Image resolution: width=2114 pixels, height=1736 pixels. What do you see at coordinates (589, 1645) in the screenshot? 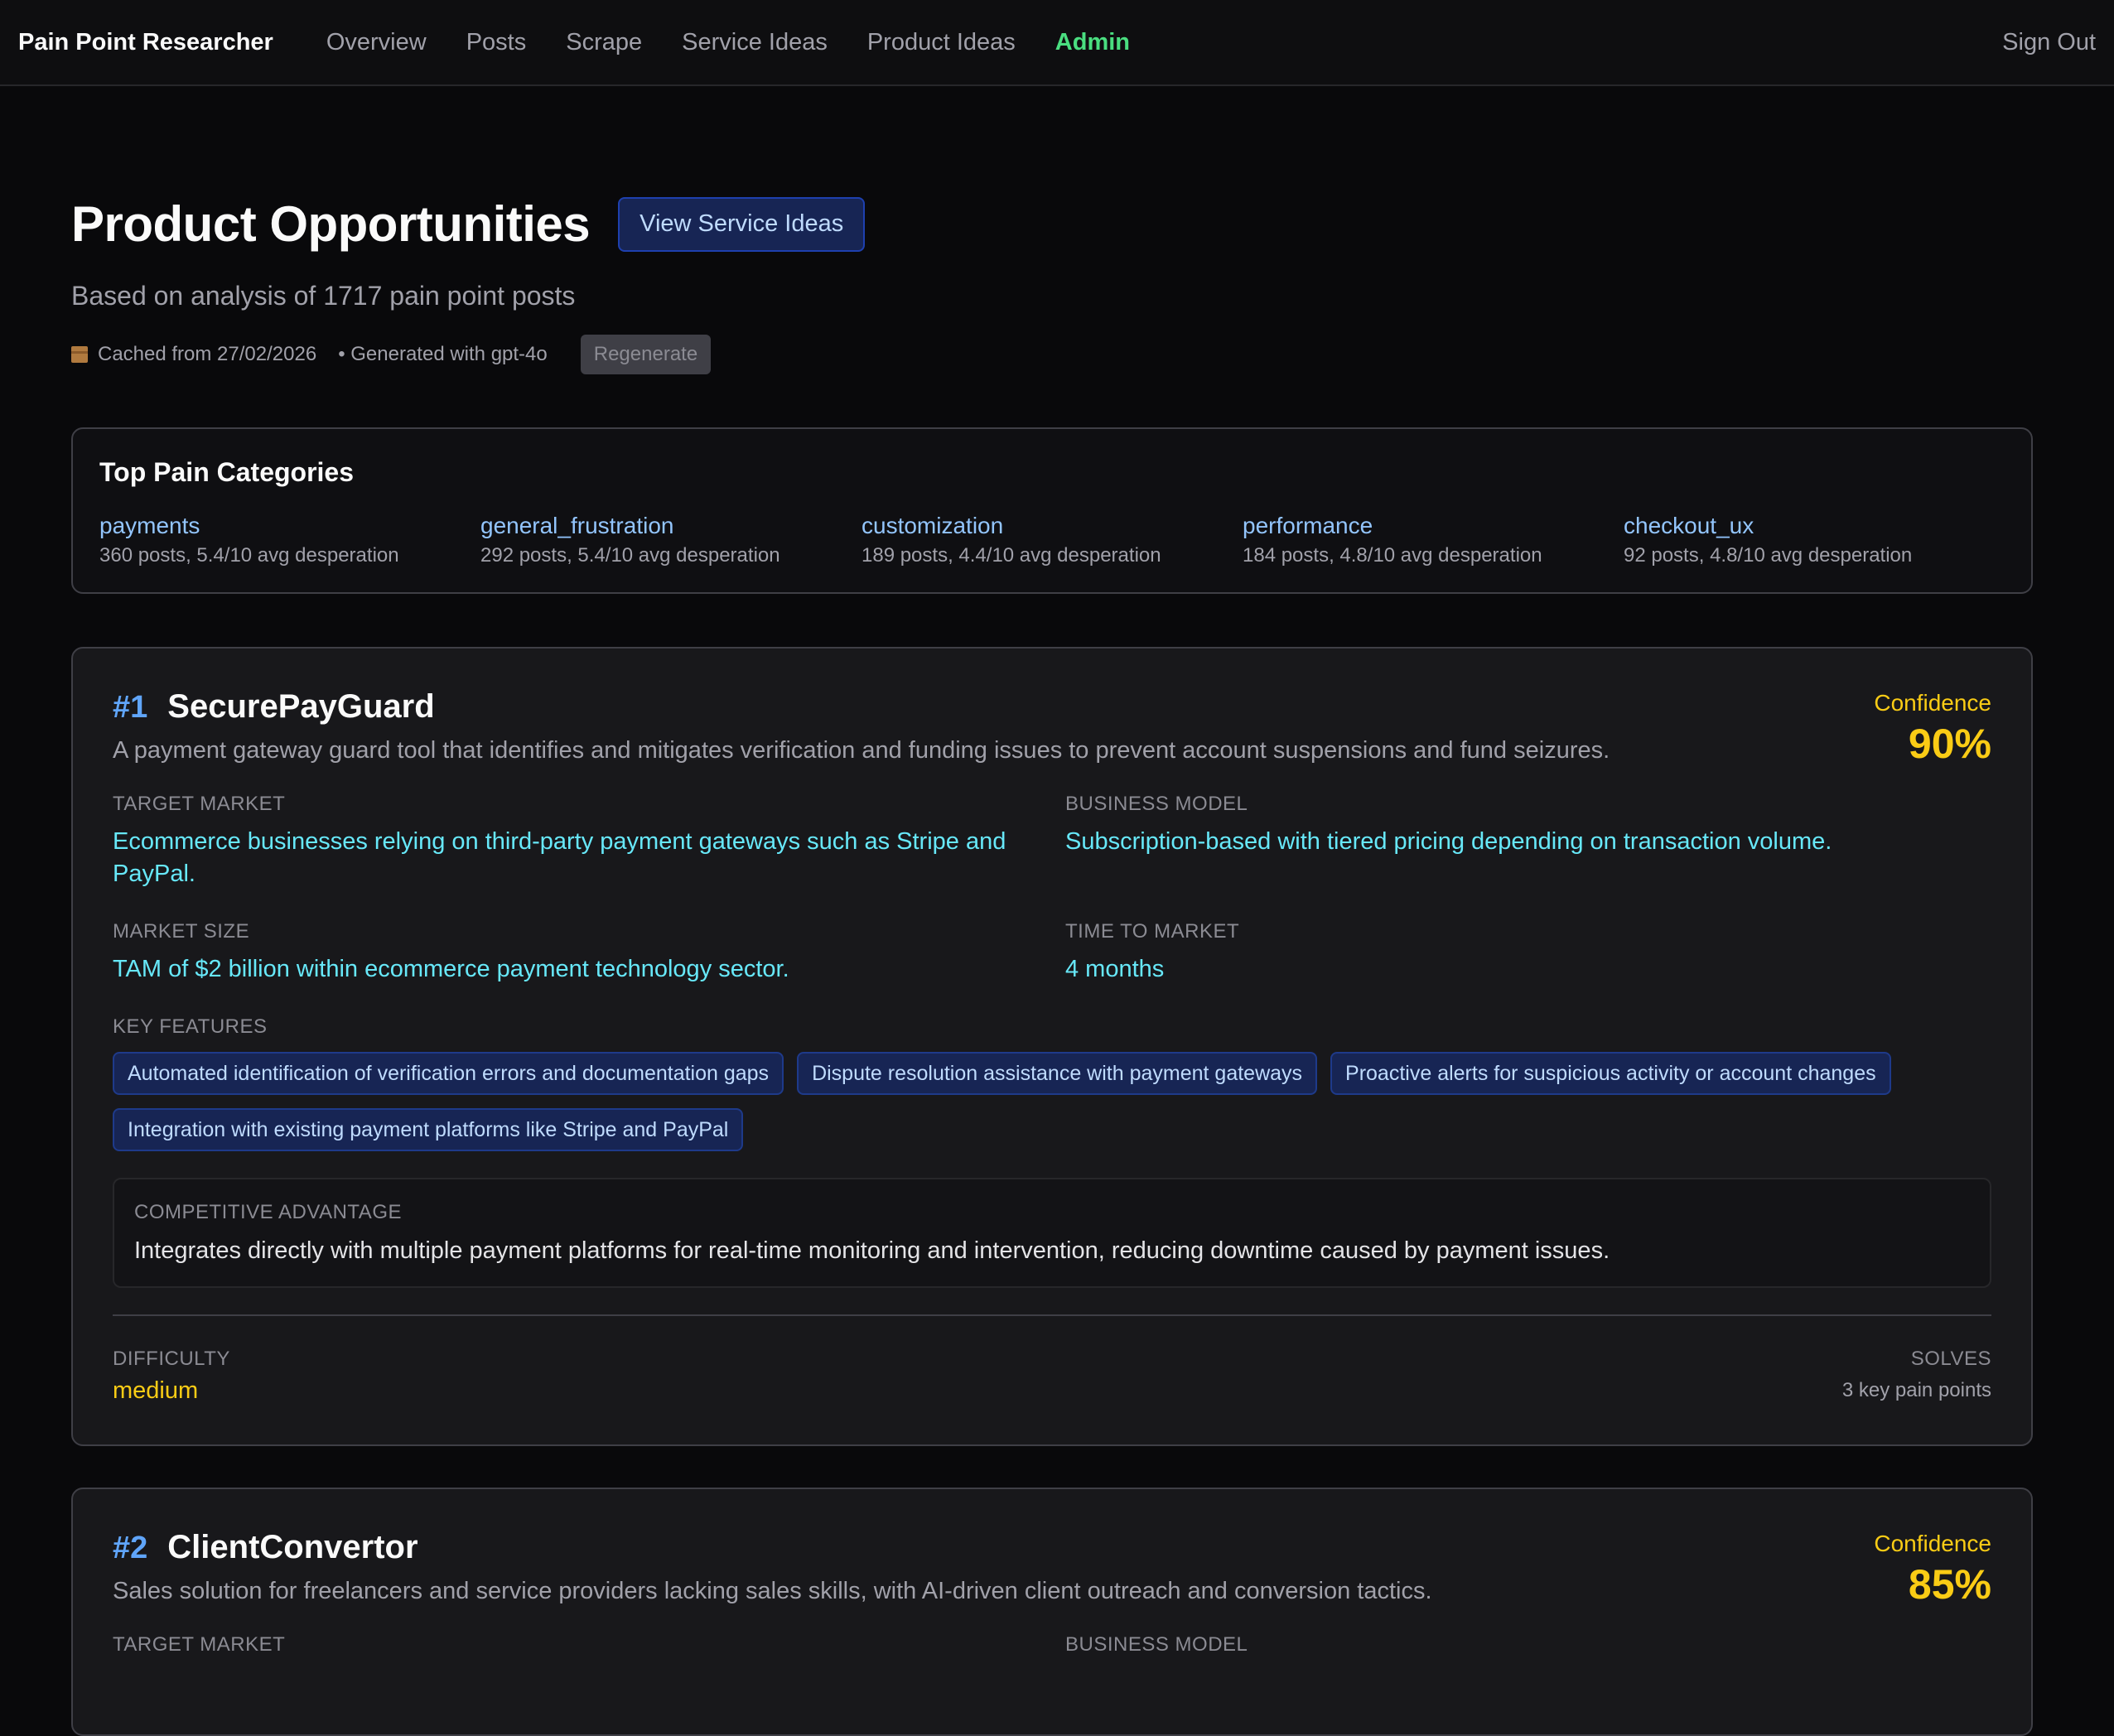
I see `target-market-field: Target Market` at bounding box center [589, 1645].